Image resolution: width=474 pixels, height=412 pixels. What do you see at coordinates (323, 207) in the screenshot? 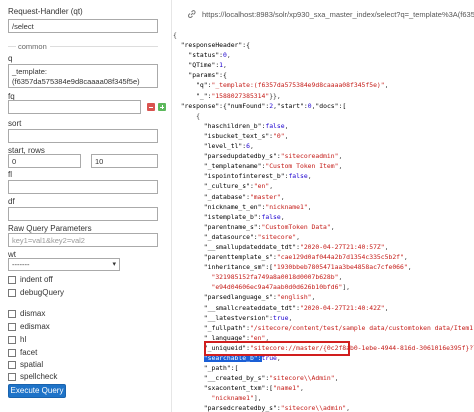
I see `json-line: "nickname_t_en":"nickname1",` at bounding box center [323, 207].